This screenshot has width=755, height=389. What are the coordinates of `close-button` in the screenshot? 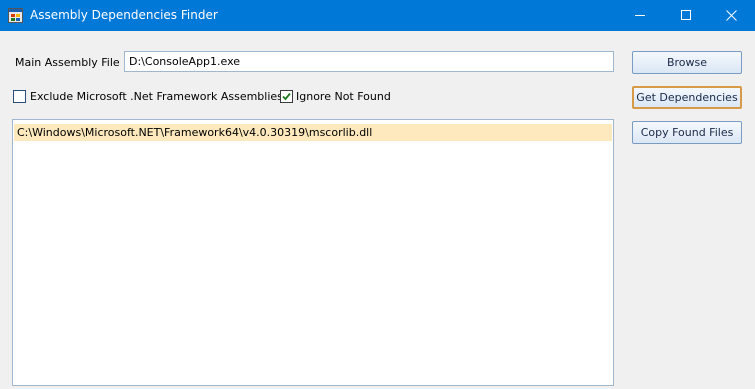 It's located at (732, 15).